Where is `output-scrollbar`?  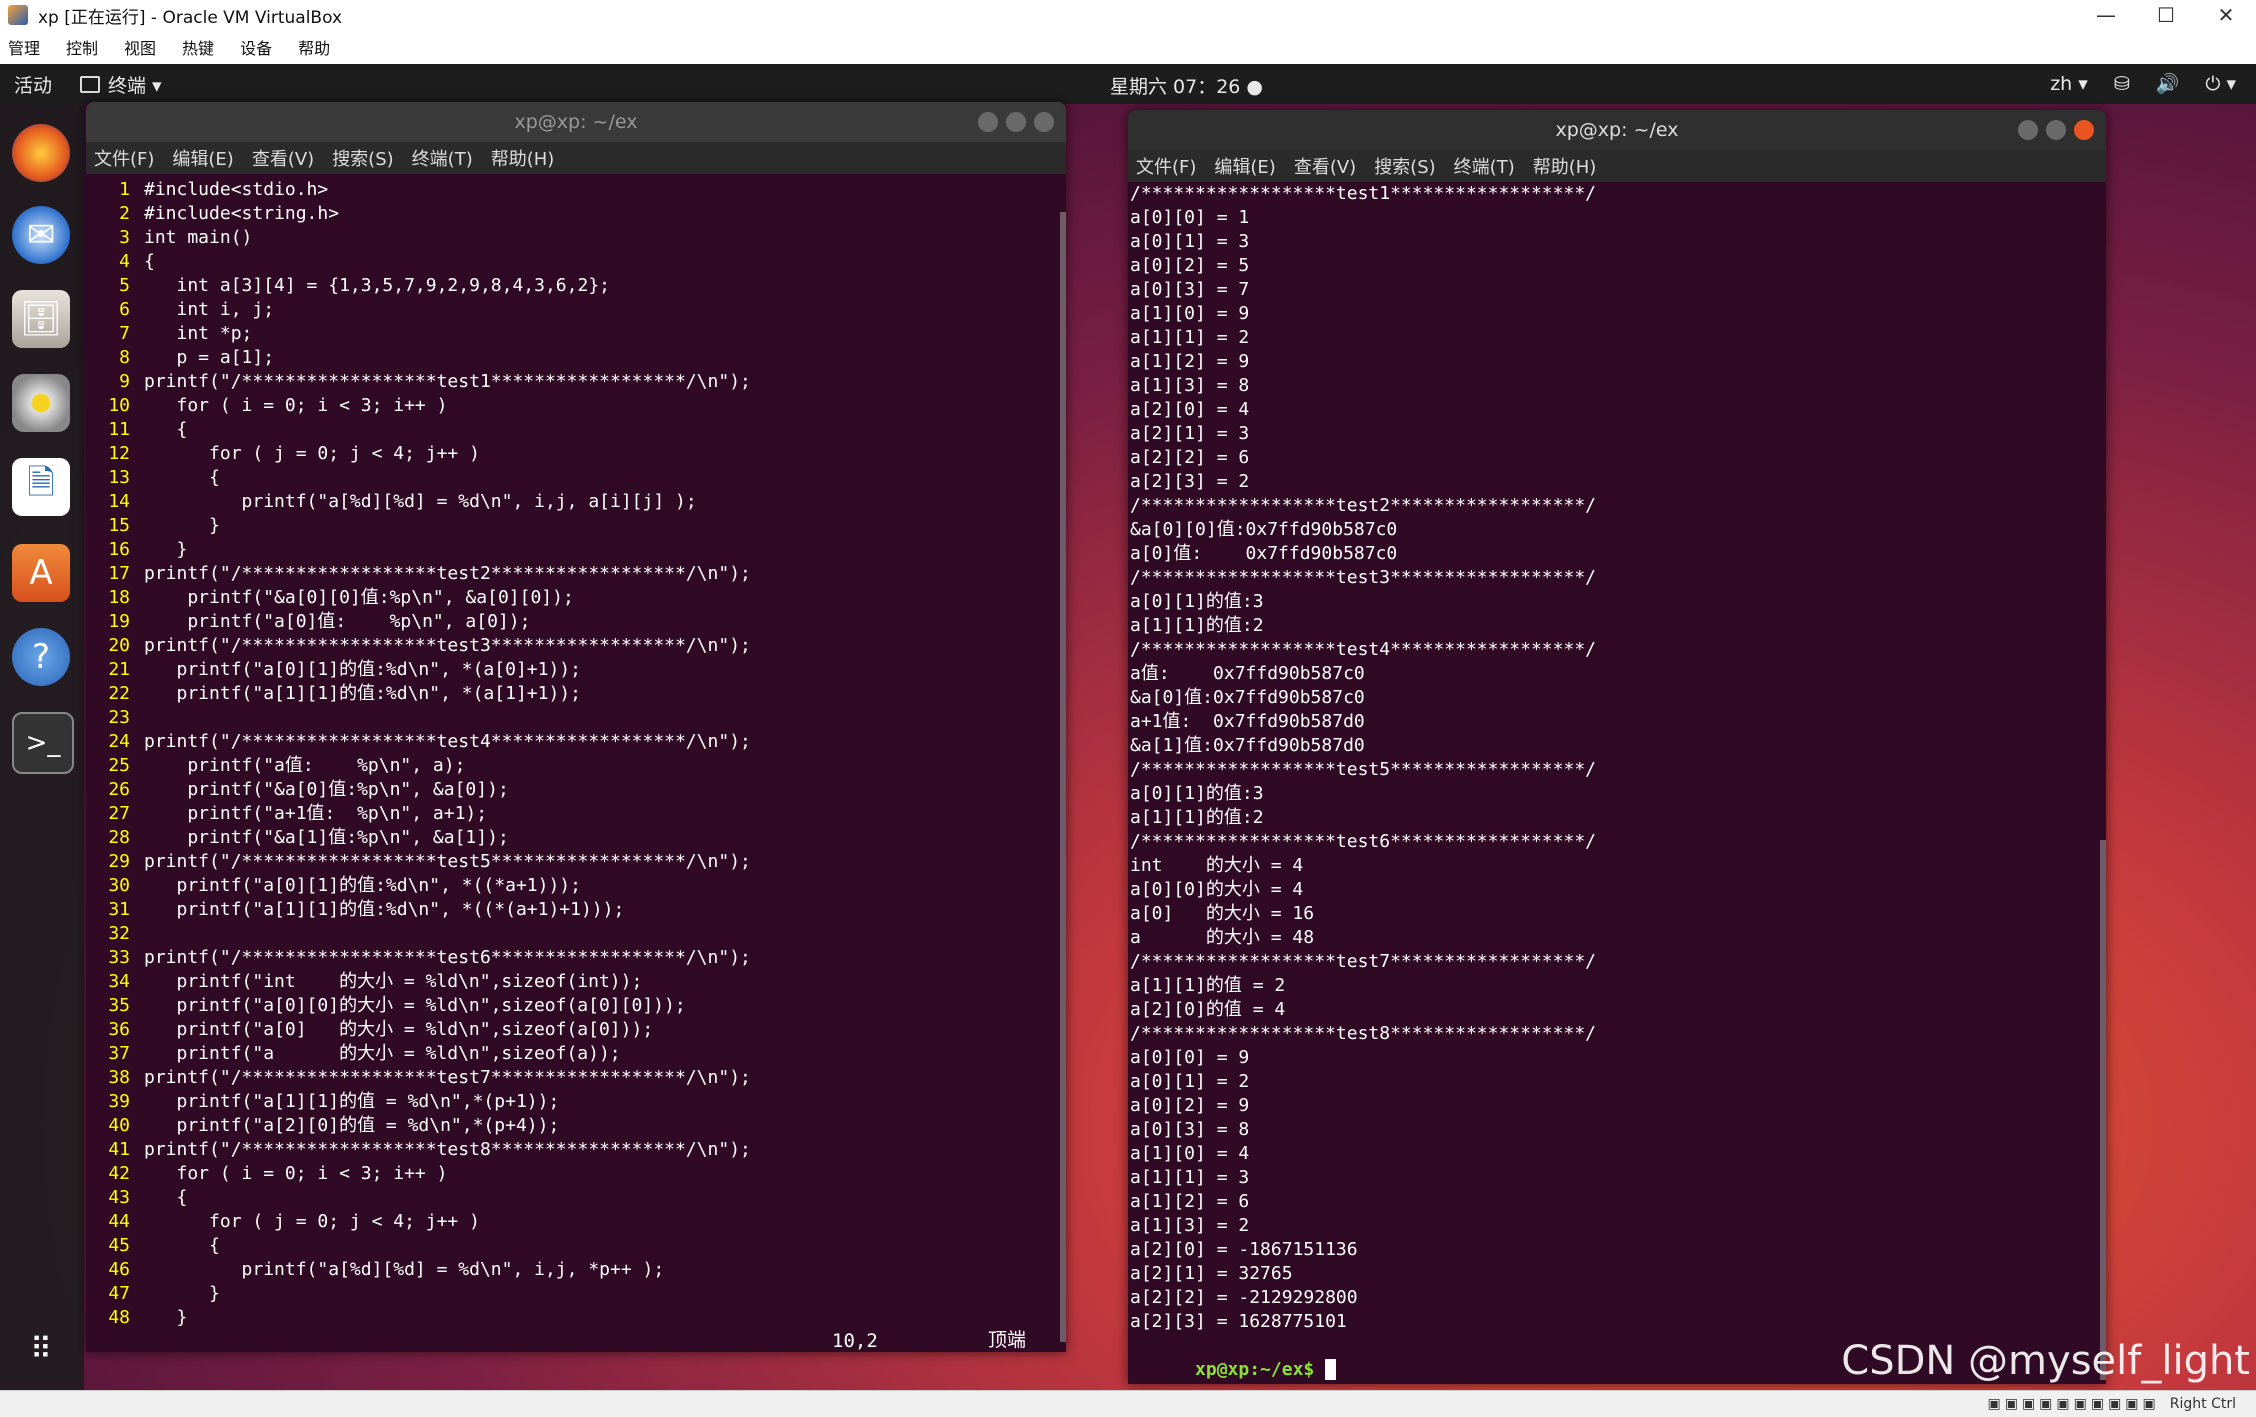 output-scrollbar is located at coordinates (2103, 1110).